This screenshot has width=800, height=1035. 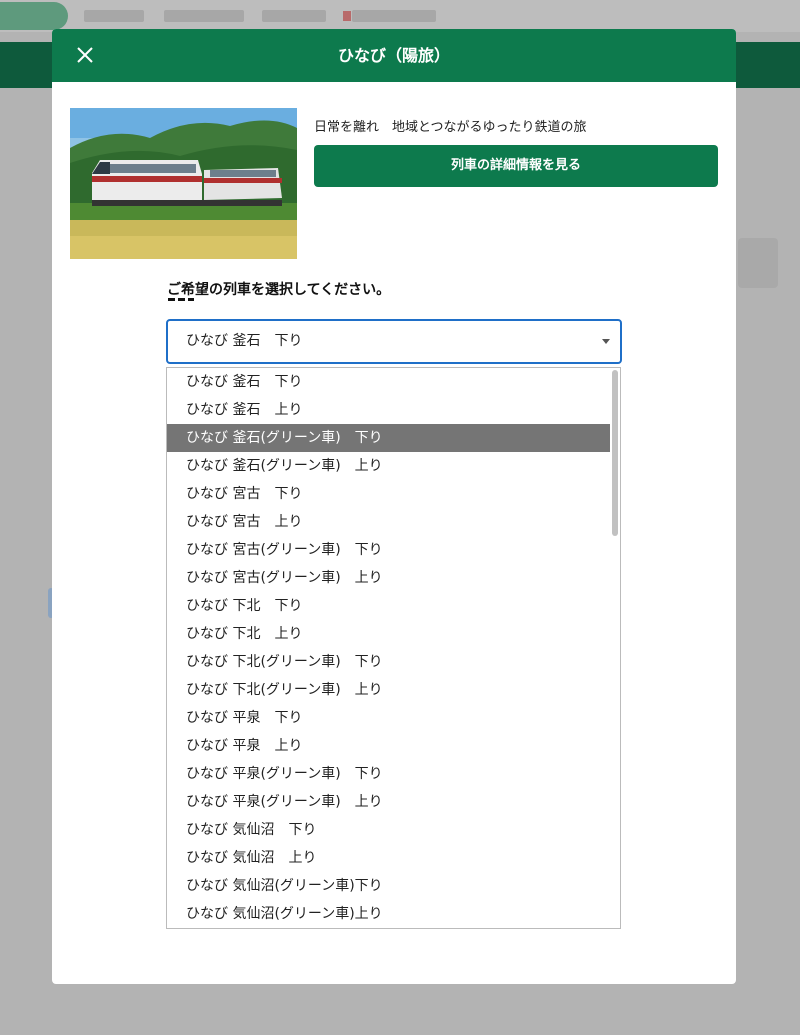 I want to click on selected-train: ひなび 釜石 下り, so click(x=244, y=341).